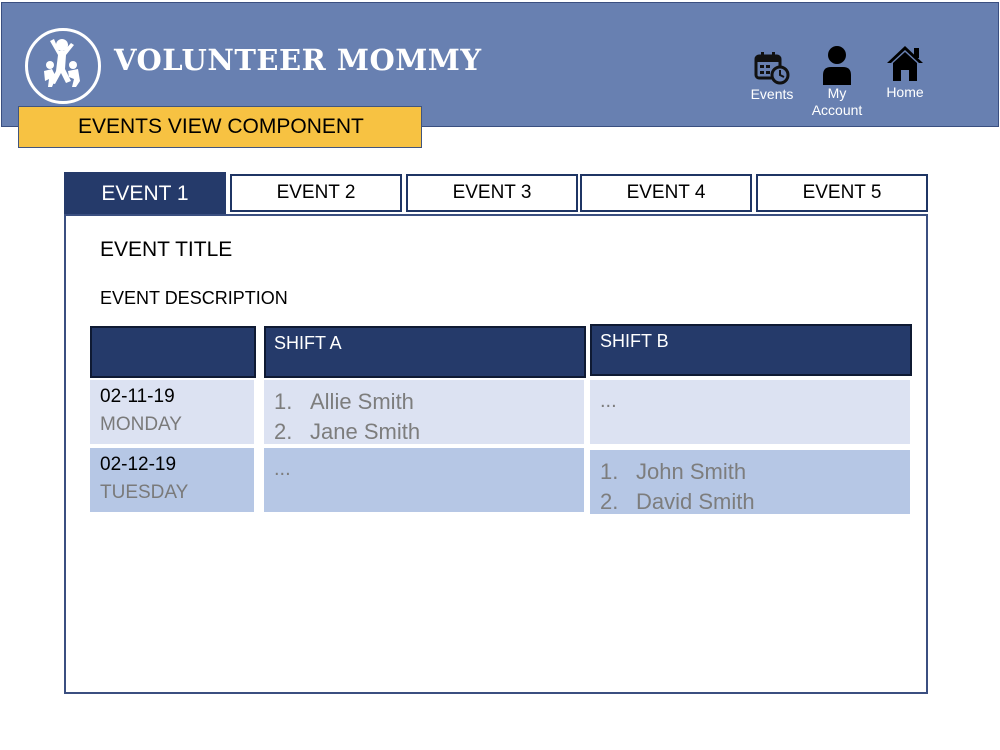  I want to click on nav-home: Home, so click(905, 72).